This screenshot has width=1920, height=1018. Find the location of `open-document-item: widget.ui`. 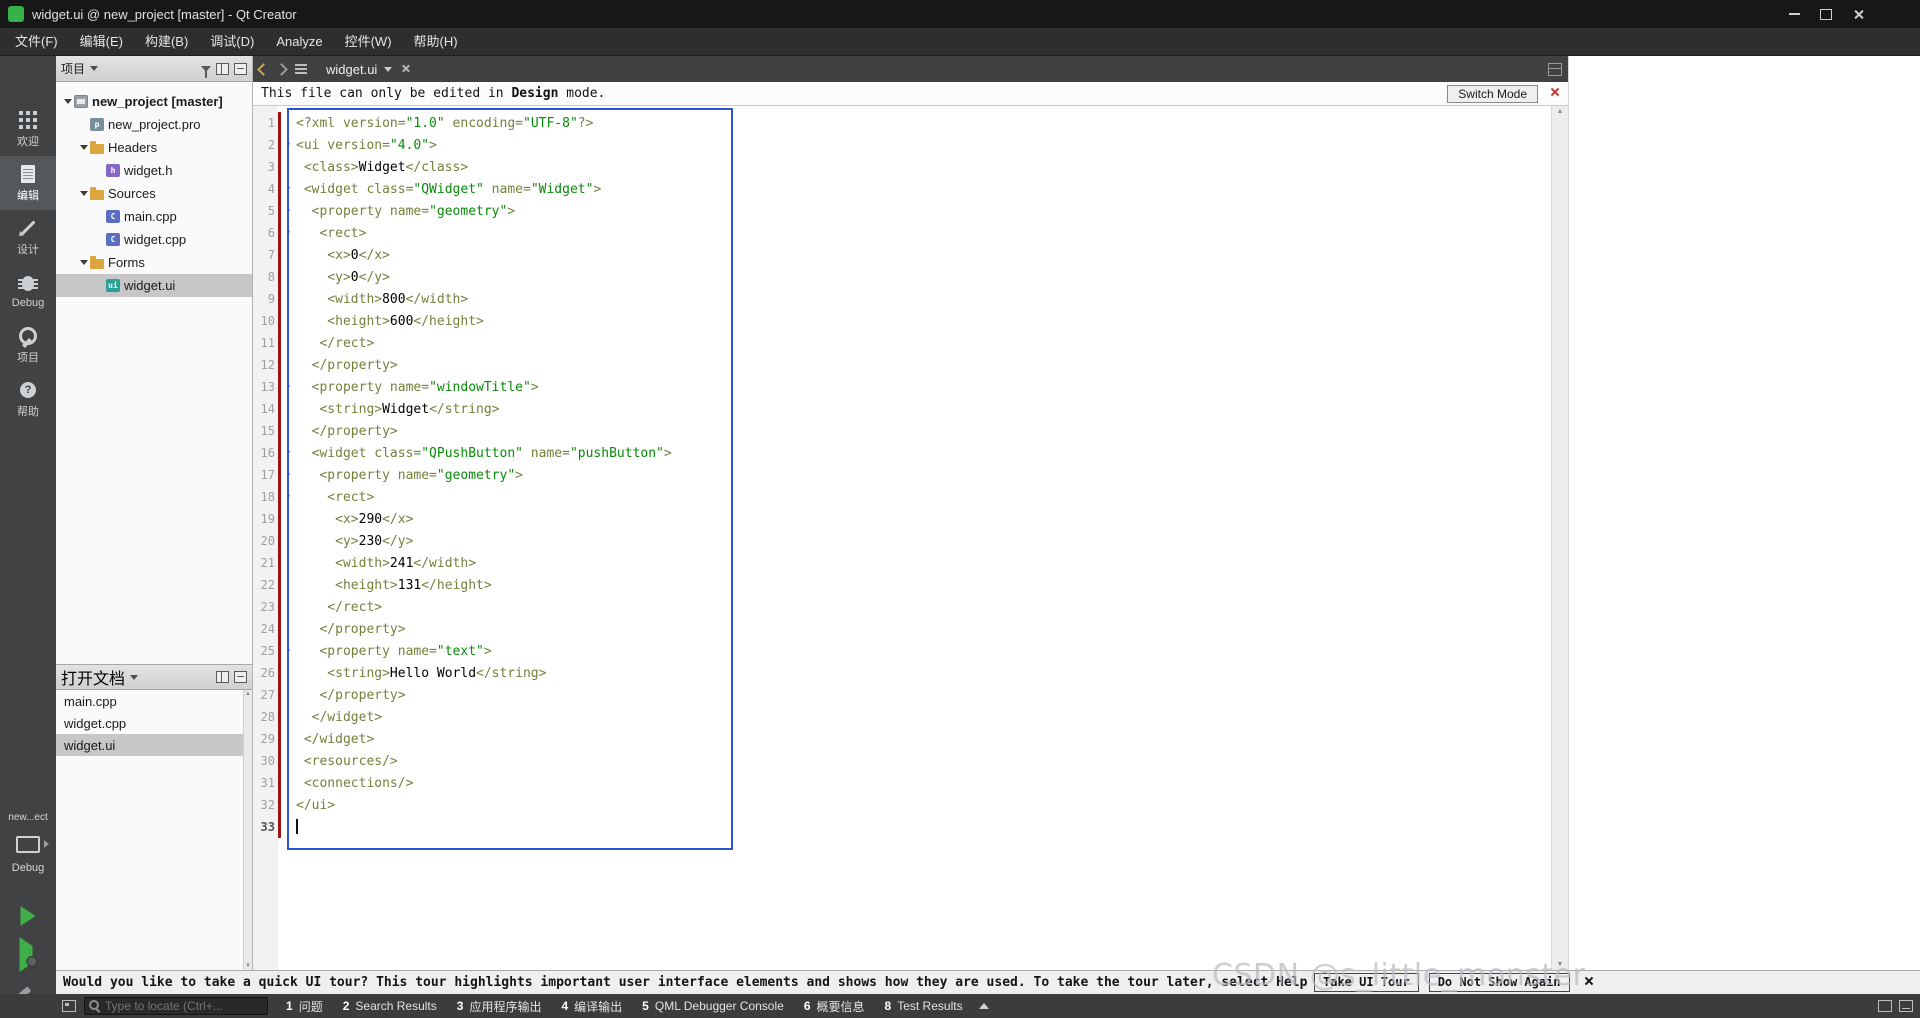

open-document-item: widget.ui is located at coordinates (149, 745).